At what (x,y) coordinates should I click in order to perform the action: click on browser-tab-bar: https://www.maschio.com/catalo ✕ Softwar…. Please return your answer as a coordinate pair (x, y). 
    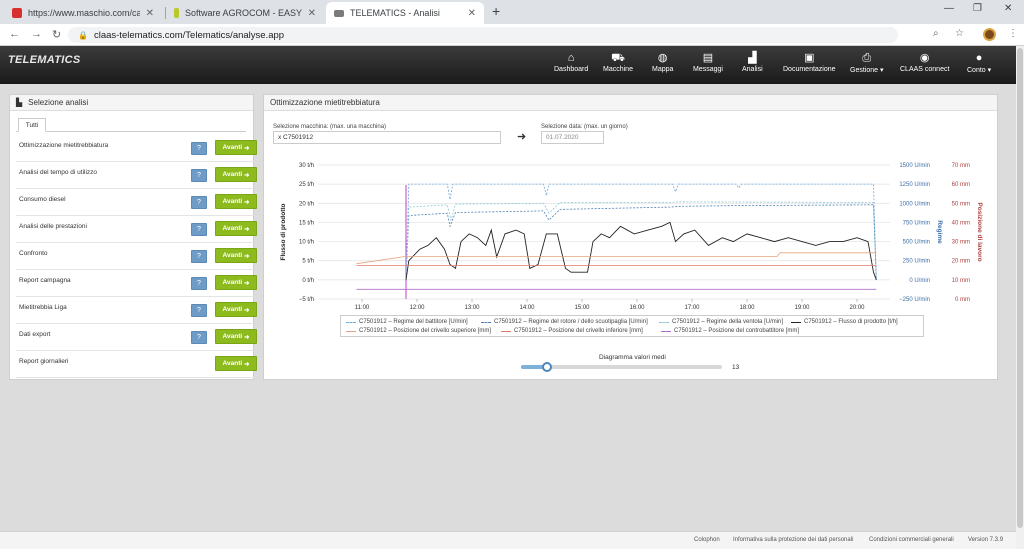
    Looking at the image, I should click on (512, 12).